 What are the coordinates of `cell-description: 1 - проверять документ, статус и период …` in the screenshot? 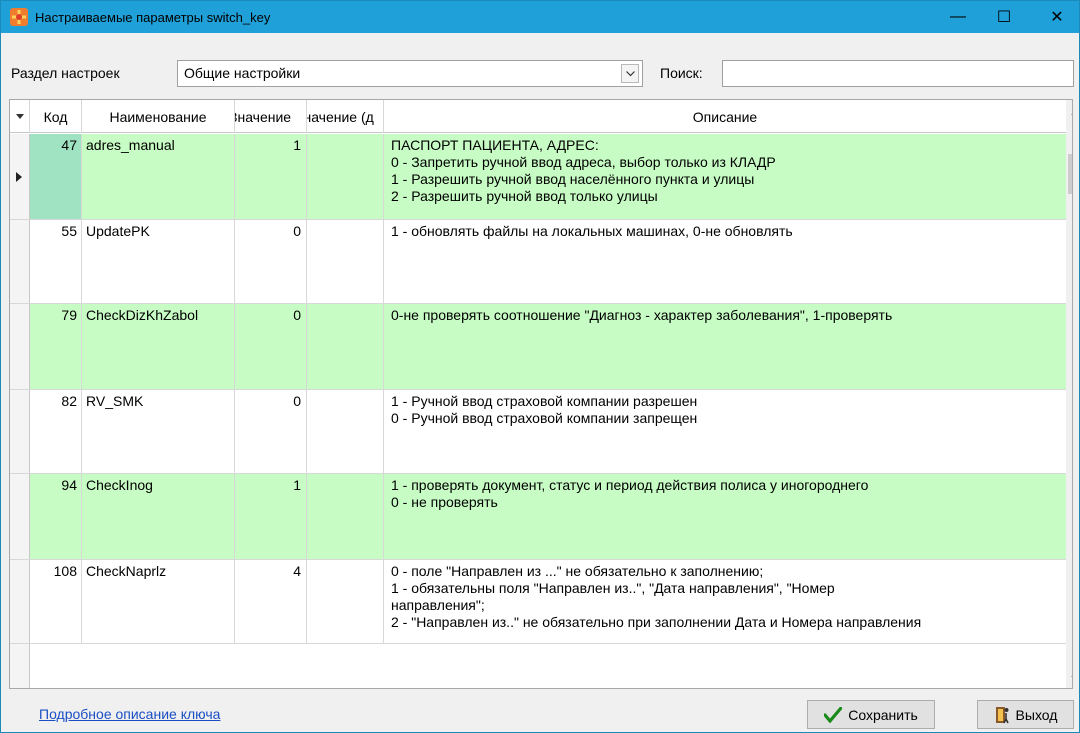 It's located at (725, 516).